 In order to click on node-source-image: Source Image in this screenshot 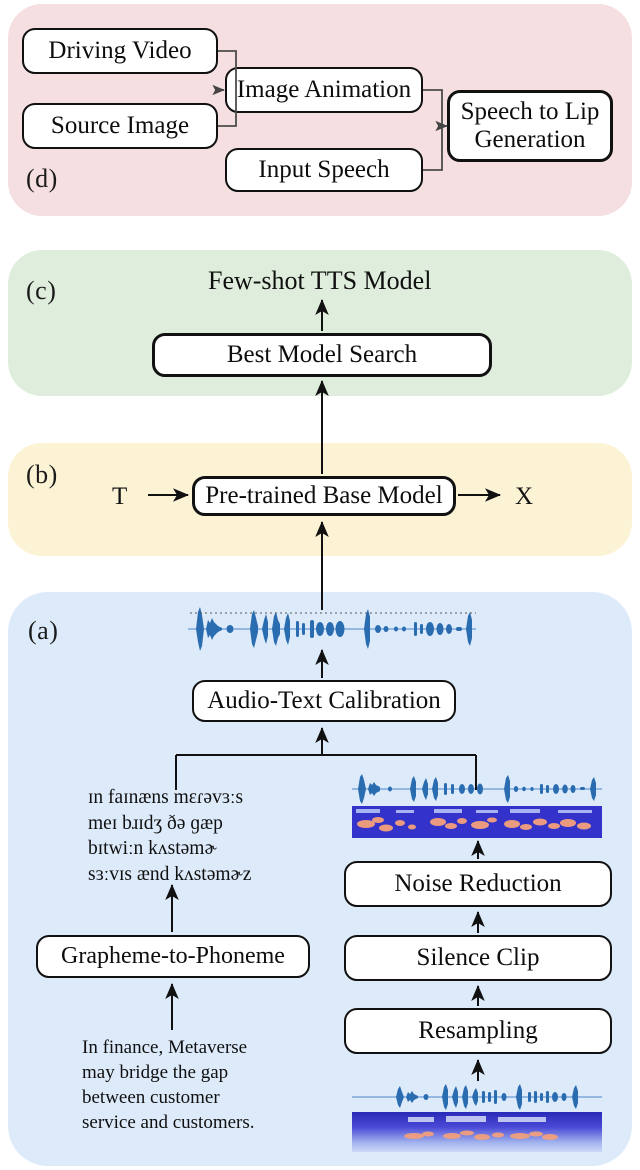, I will do `click(120, 126)`.